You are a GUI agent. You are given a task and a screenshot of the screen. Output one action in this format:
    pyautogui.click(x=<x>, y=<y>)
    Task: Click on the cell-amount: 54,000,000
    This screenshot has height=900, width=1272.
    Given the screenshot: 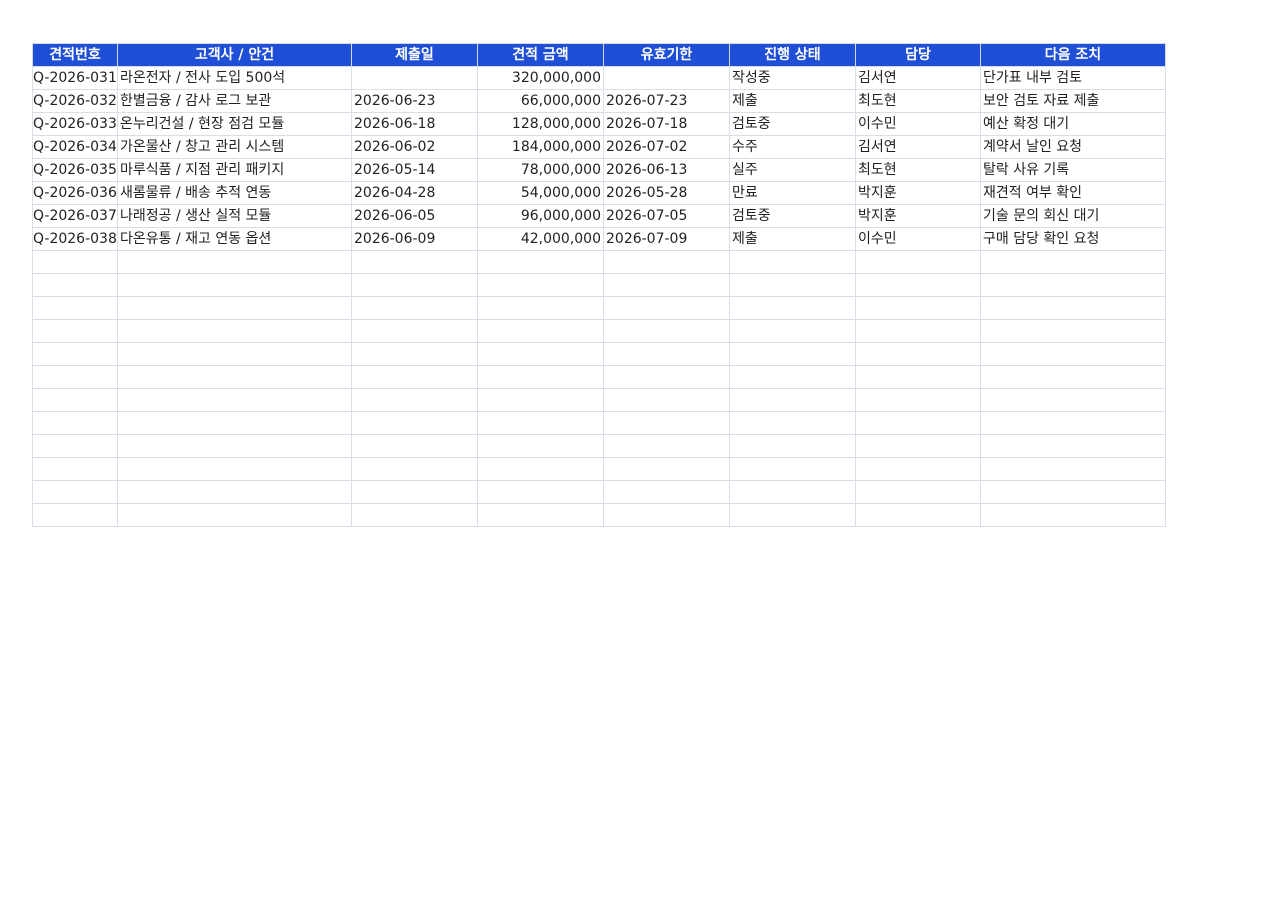 What is the action you would take?
    pyautogui.click(x=540, y=193)
    